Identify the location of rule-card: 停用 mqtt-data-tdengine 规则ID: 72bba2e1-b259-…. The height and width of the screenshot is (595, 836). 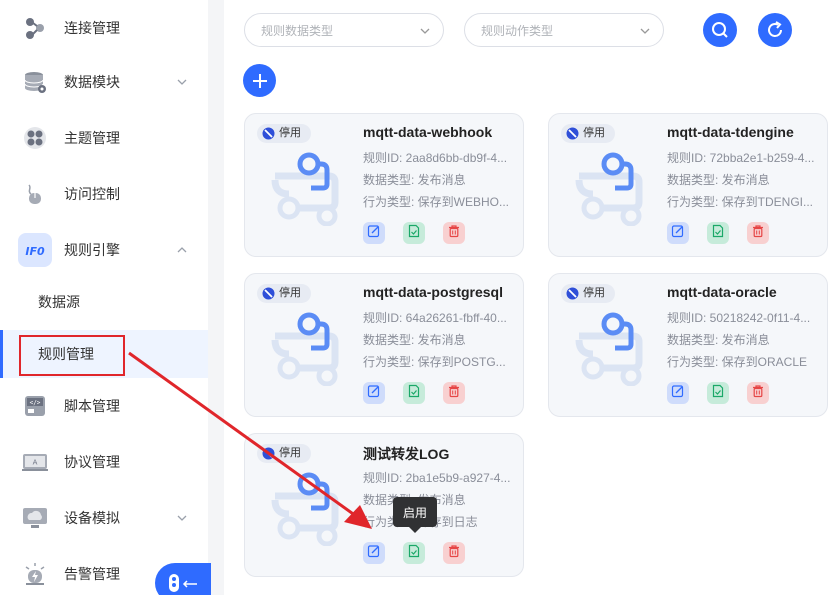
(688, 185).